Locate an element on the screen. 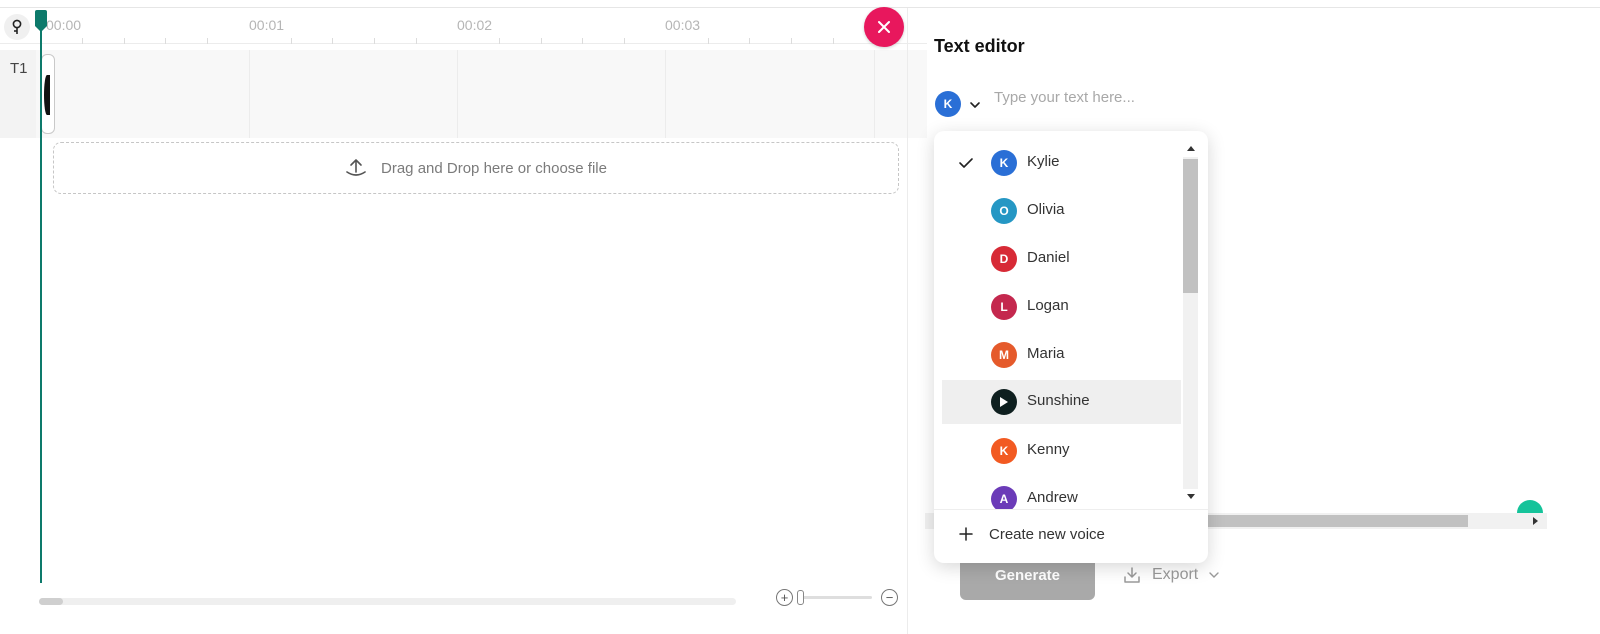 Image resolution: width=1600 pixels, height=634 pixels. close-icon is located at coordinates (884, 27).